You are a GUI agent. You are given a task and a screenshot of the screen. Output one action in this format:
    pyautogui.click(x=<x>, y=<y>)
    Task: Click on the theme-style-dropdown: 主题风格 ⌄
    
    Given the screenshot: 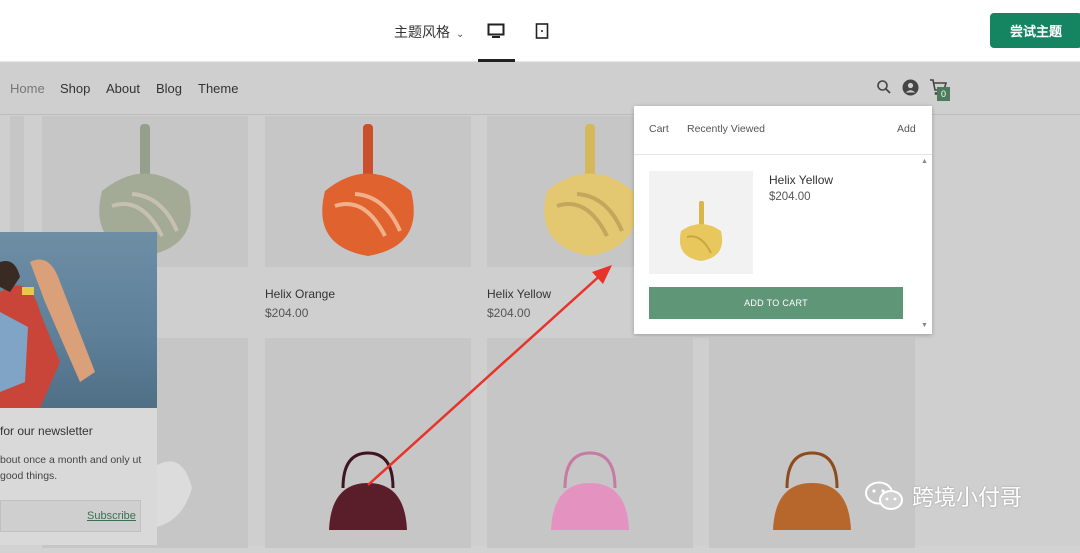 What is the action you would take?
    pyautogui.click(x=429, y=32)
    